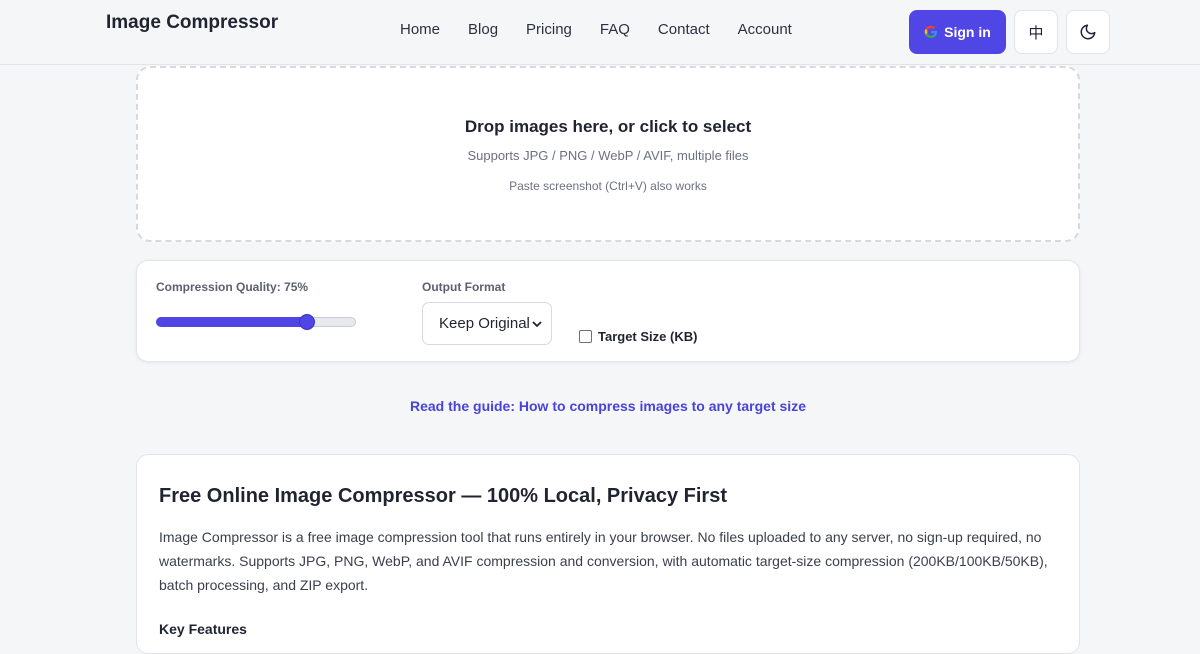 The image size is (1200, 654). Describe the element at coordinates (232, 287) in the screenshot. I see `quality-label: Compression Quality: 75%` at that location.